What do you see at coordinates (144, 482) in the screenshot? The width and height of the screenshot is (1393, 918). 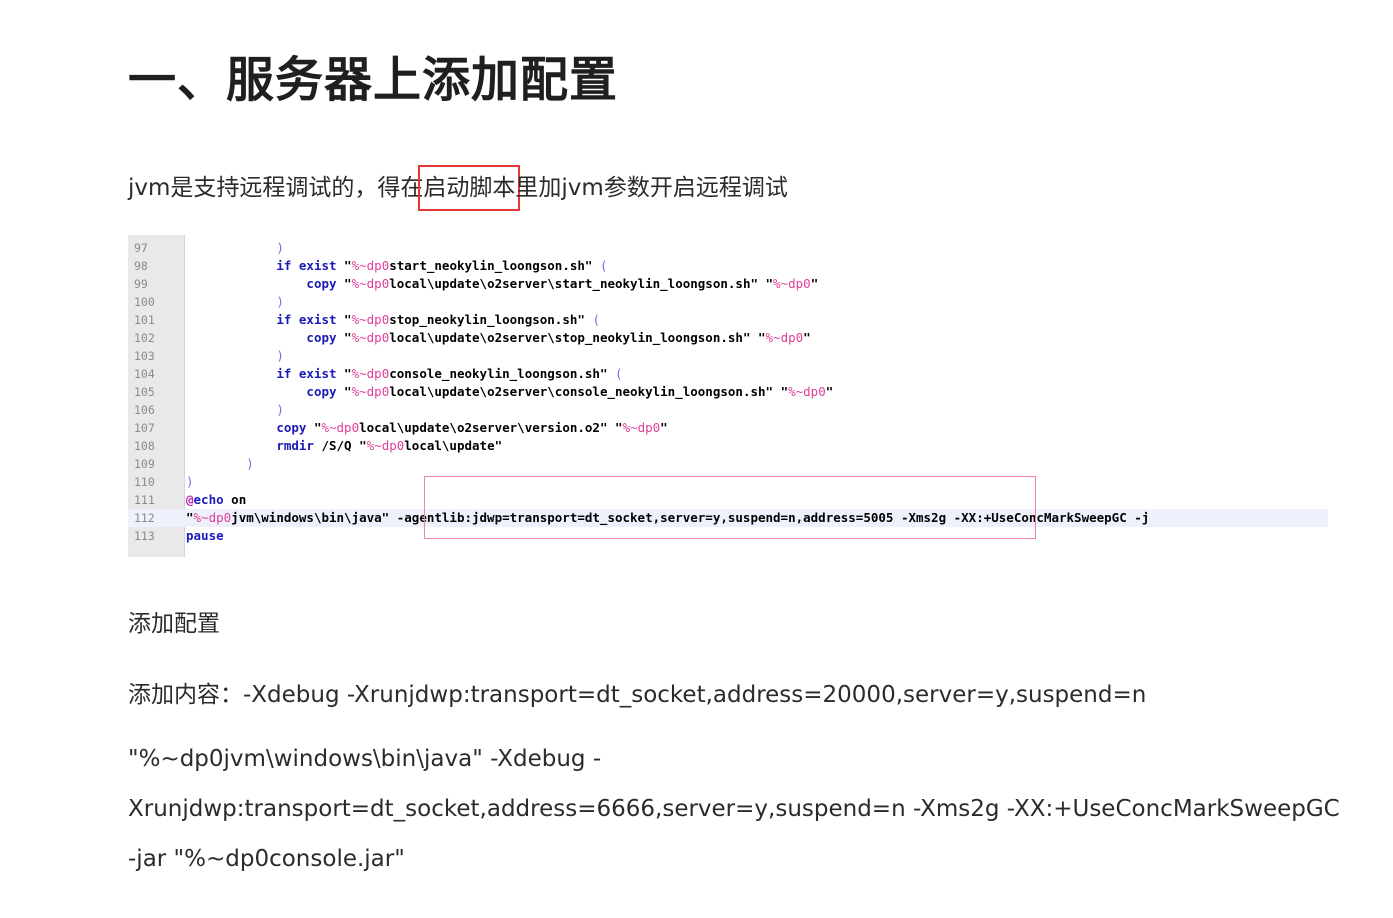 I see `line-number: 110` at bounding box center [144, 482].